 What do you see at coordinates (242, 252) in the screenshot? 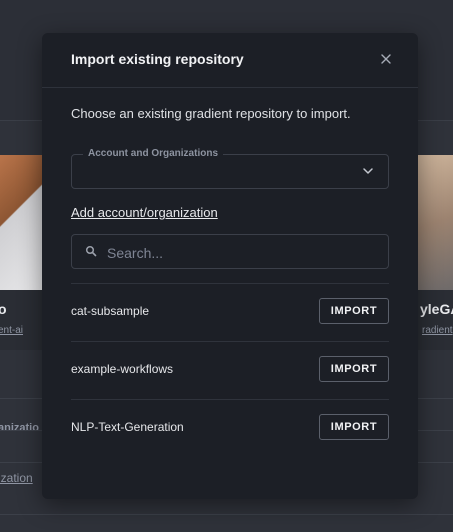
I see `search-input` at bounding box center [242, 252].